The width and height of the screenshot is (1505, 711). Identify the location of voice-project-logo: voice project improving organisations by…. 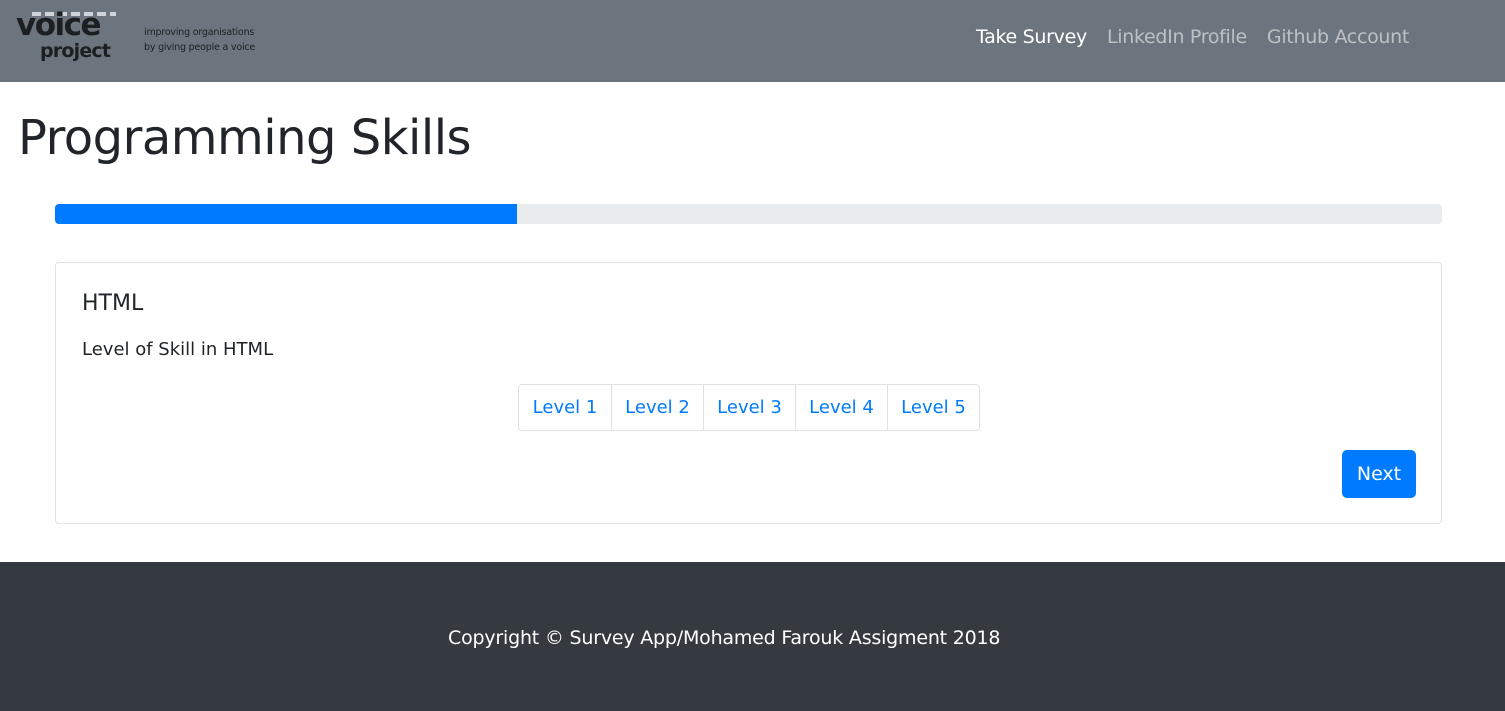
(136, 39).